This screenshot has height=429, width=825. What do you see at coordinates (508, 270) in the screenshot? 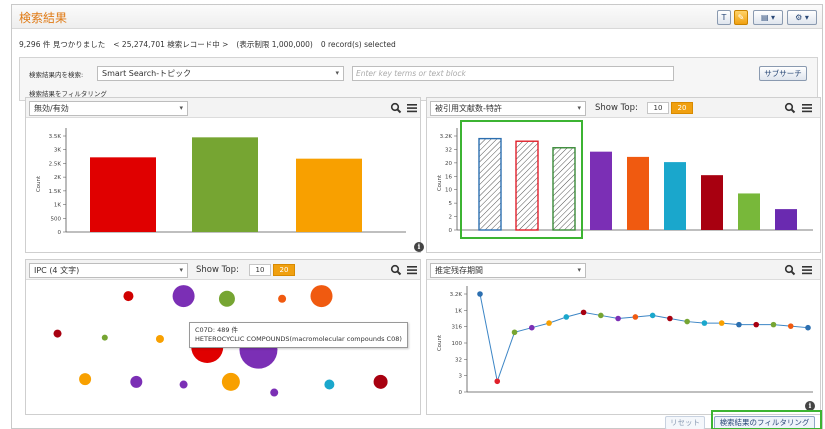
I see `expiry-field-select: 推定残存期間 ▾` at bounding box center [508, 270].